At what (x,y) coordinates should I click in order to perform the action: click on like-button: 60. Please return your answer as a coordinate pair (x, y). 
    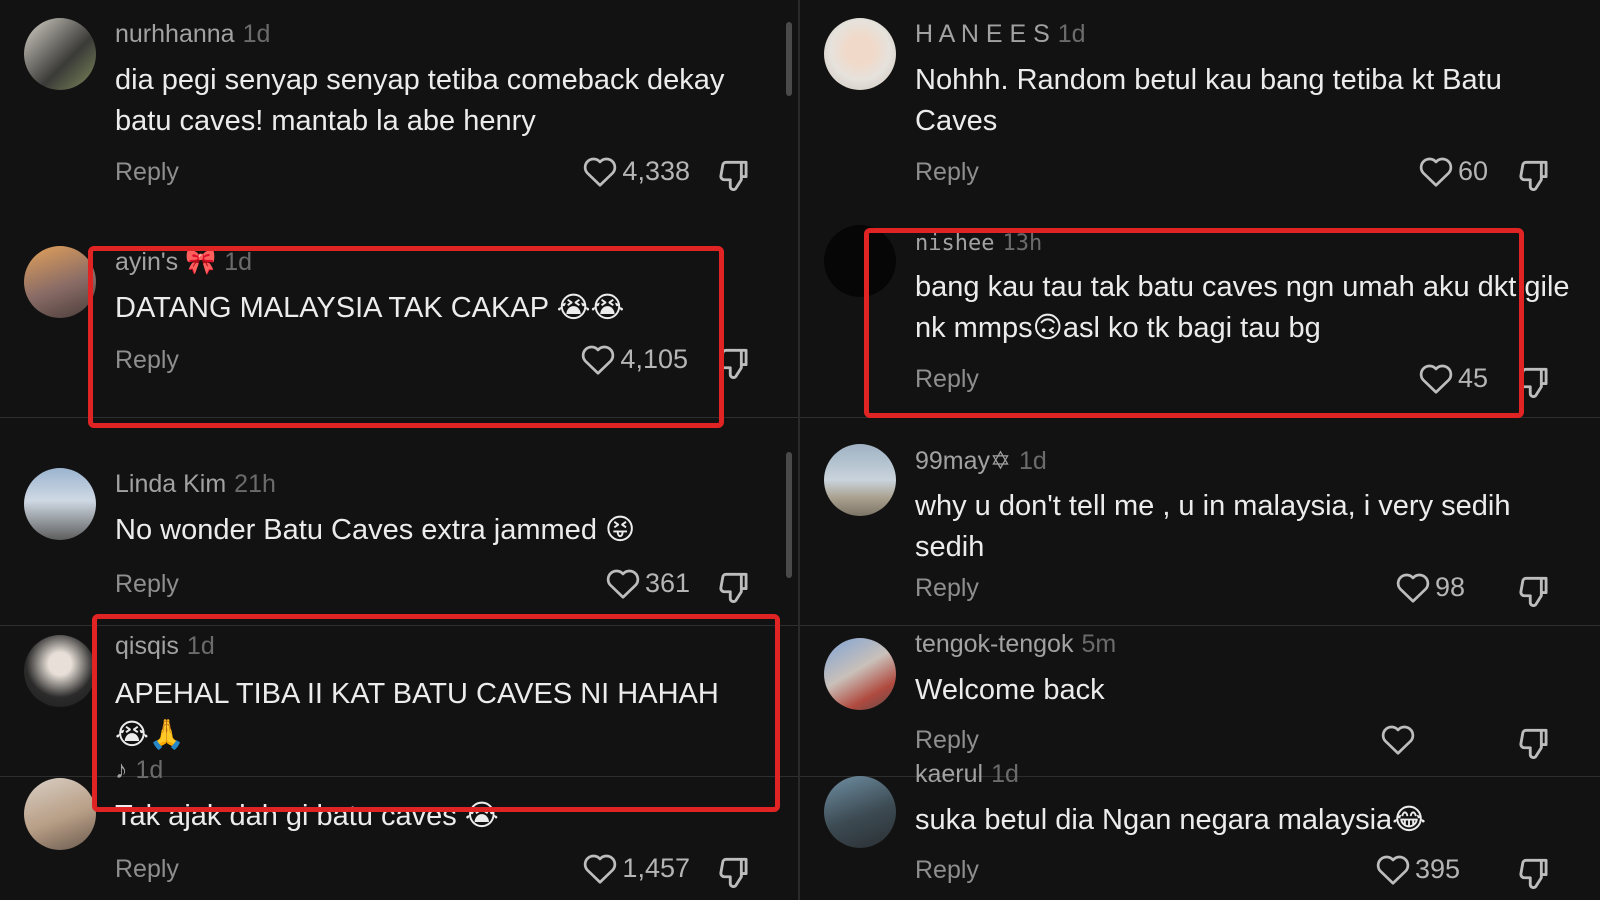
    Looking at the image, I should click on (1453, 171).